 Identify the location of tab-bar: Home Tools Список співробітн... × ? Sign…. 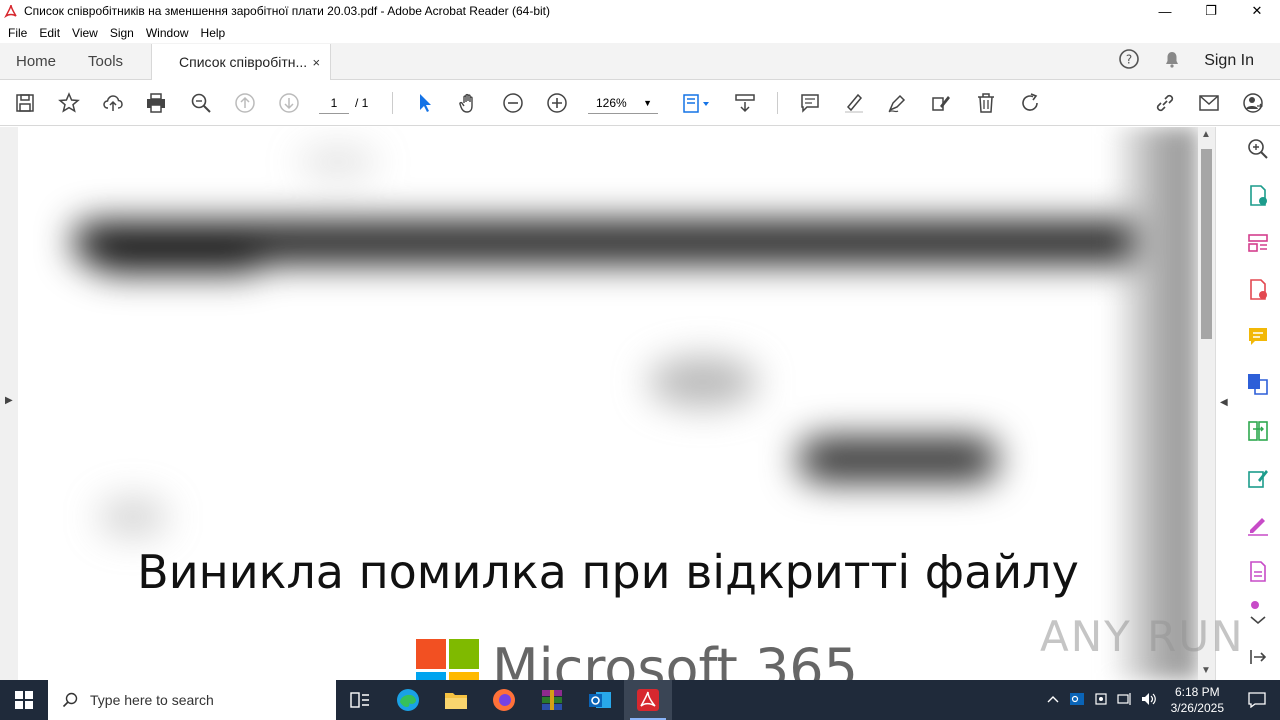
(640, 61).